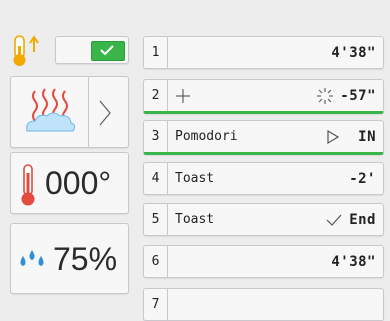 The image size is (390, 321). Describe the element at coordinates (263, 304) in the screenshot. I see `program-row-7: 7` at that location.